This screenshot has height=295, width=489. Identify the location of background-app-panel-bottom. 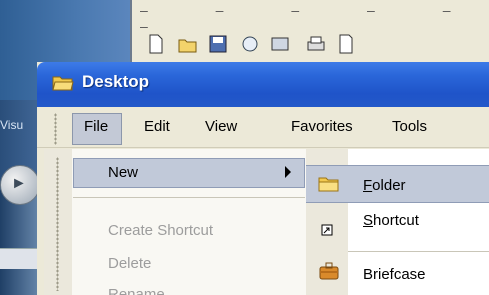
(21, 242).